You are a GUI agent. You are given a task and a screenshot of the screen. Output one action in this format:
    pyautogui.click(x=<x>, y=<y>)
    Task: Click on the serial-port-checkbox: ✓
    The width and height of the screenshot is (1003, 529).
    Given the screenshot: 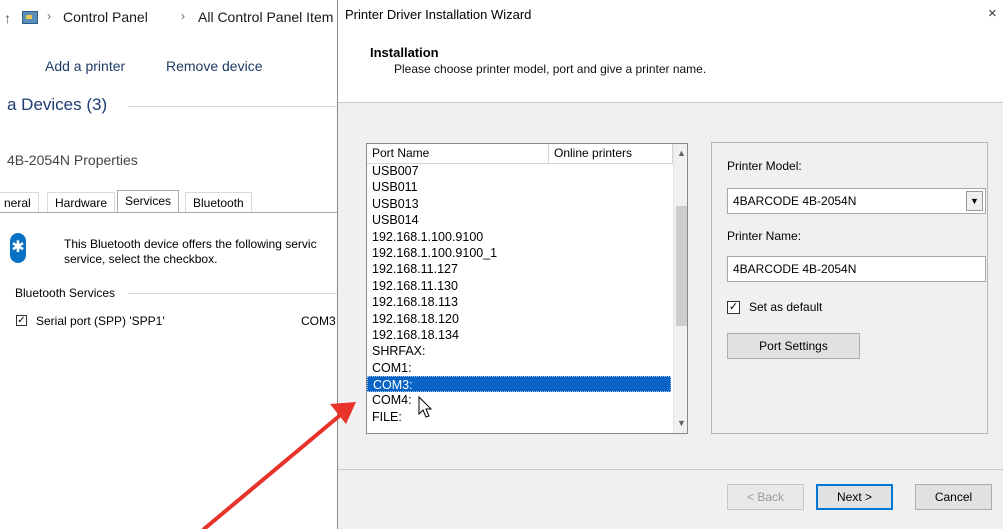 What is the action you would take?
    pyautogui.click(x=21, y=320)
    